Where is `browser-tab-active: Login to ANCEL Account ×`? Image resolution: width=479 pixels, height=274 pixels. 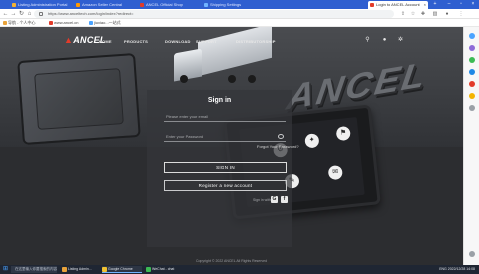
browser-tab-active: Login to ANCEL Account × is located at coordinates (398, 5).